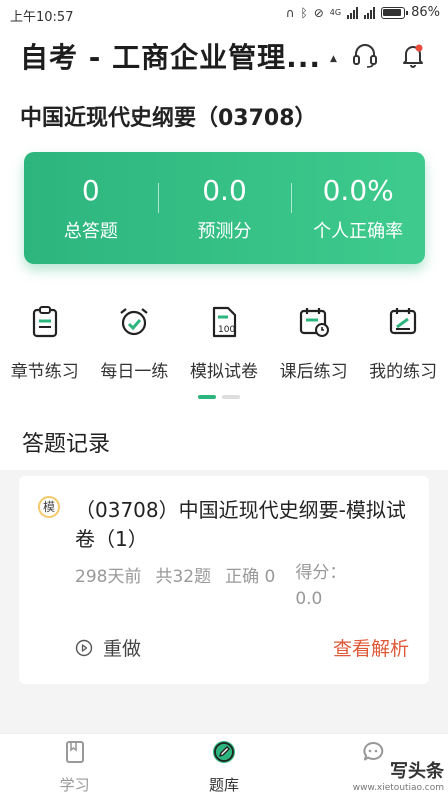 This screenshot has height=795, width=448. What do you see at coordinates (371, 647) in the screenshot?
I see `view-analysis-link: 查看解析` at bounding box center [371, 647].